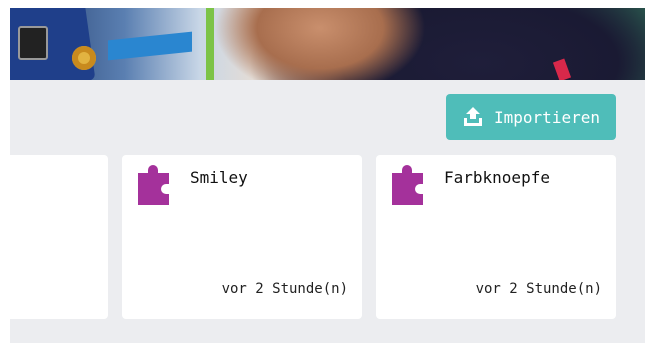 This screenshot has height=343, width=645. What do you see at coordinates (219, 177) in the screenshot?
I see `project-title: Smiley` at bounding box center [219, 177].